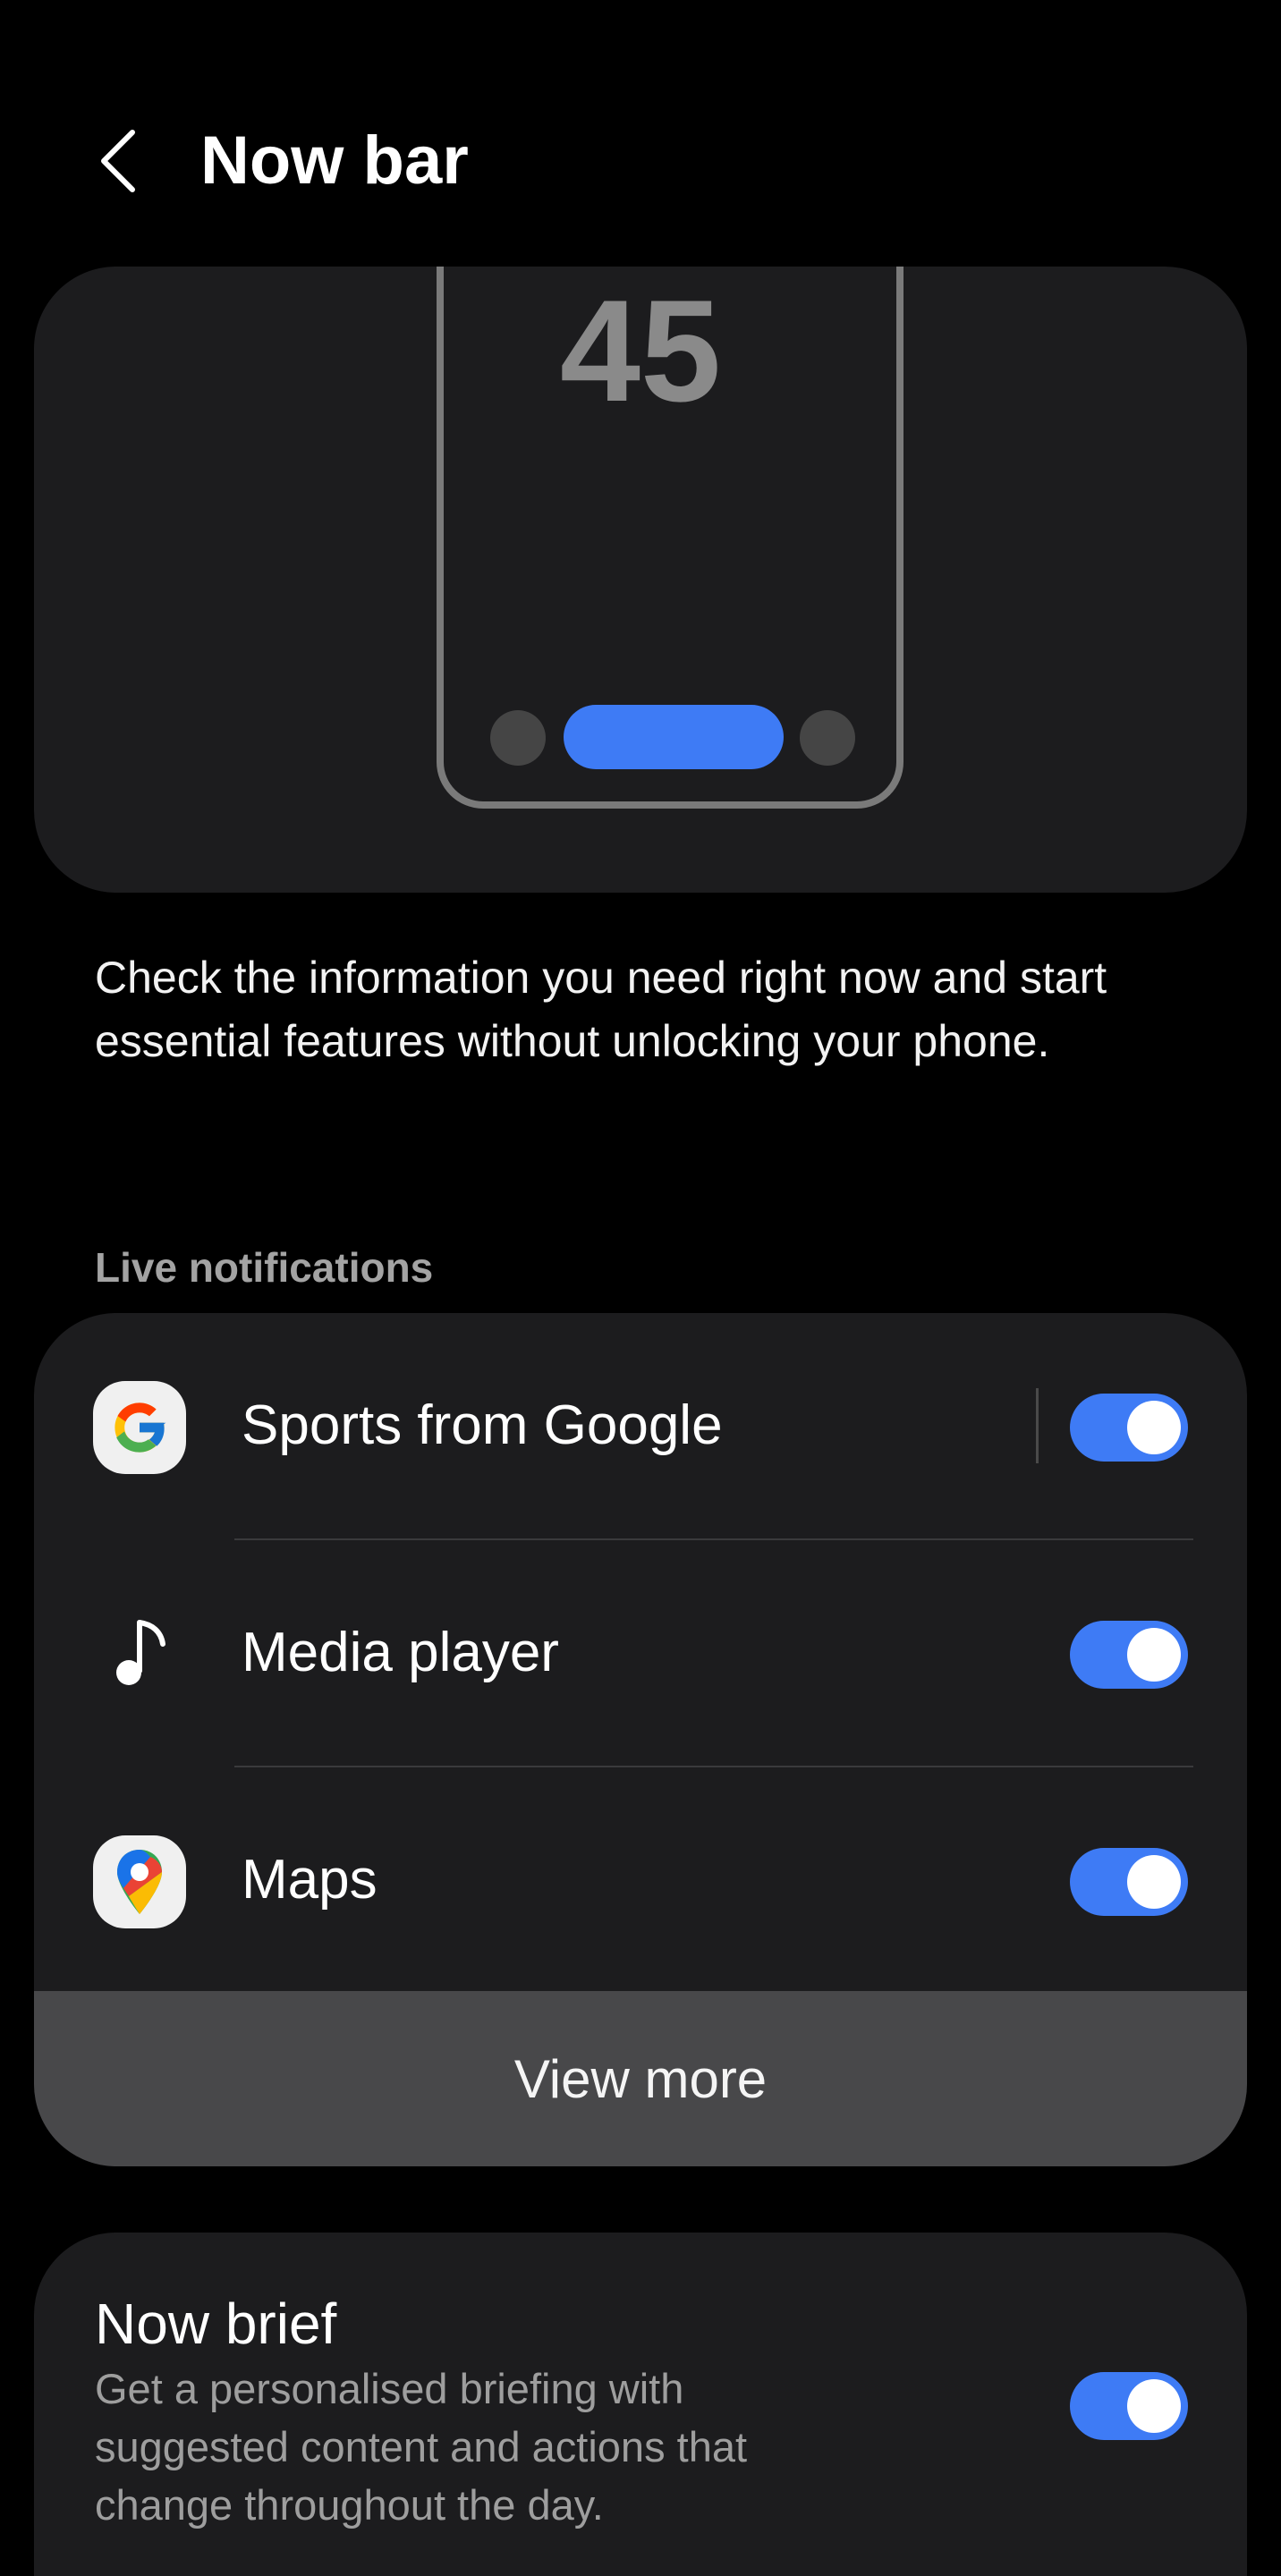 This screenshot has height=2576, width=1281. I want to click on back-button, so click(118, 161).